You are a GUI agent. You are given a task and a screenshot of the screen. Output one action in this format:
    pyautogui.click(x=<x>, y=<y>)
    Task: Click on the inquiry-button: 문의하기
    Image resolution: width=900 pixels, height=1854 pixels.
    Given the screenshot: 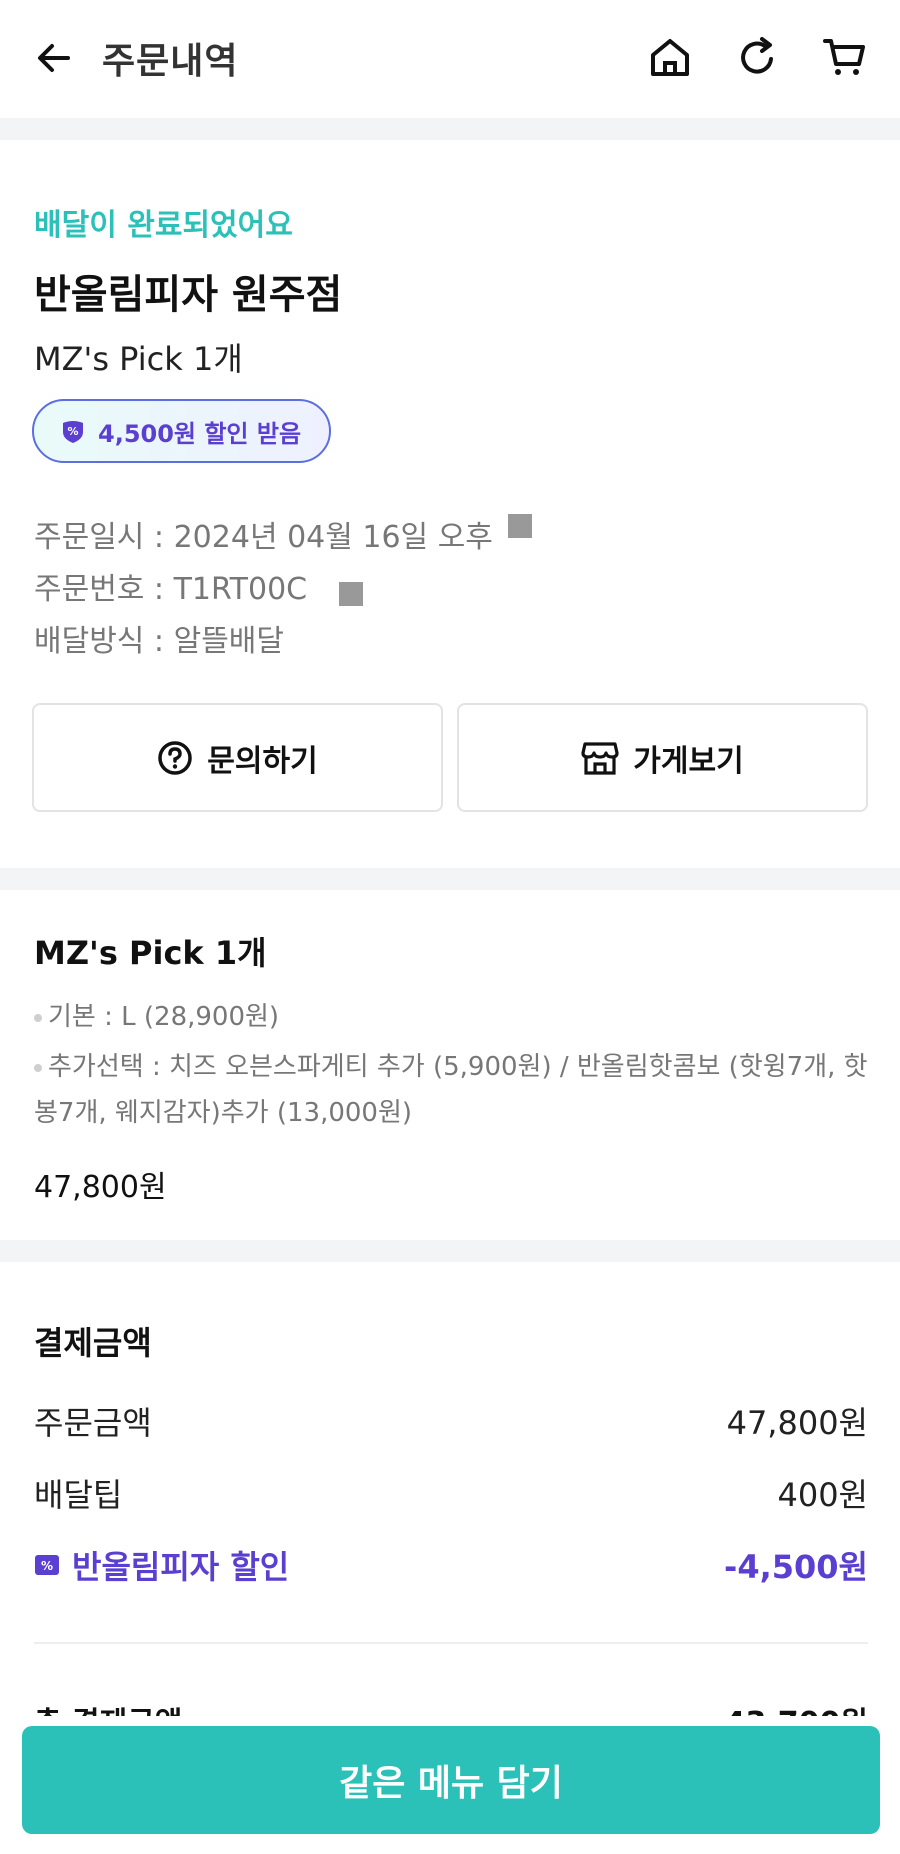 What is the action you would take?
    pyautogui.click(x=237, y=757)
    